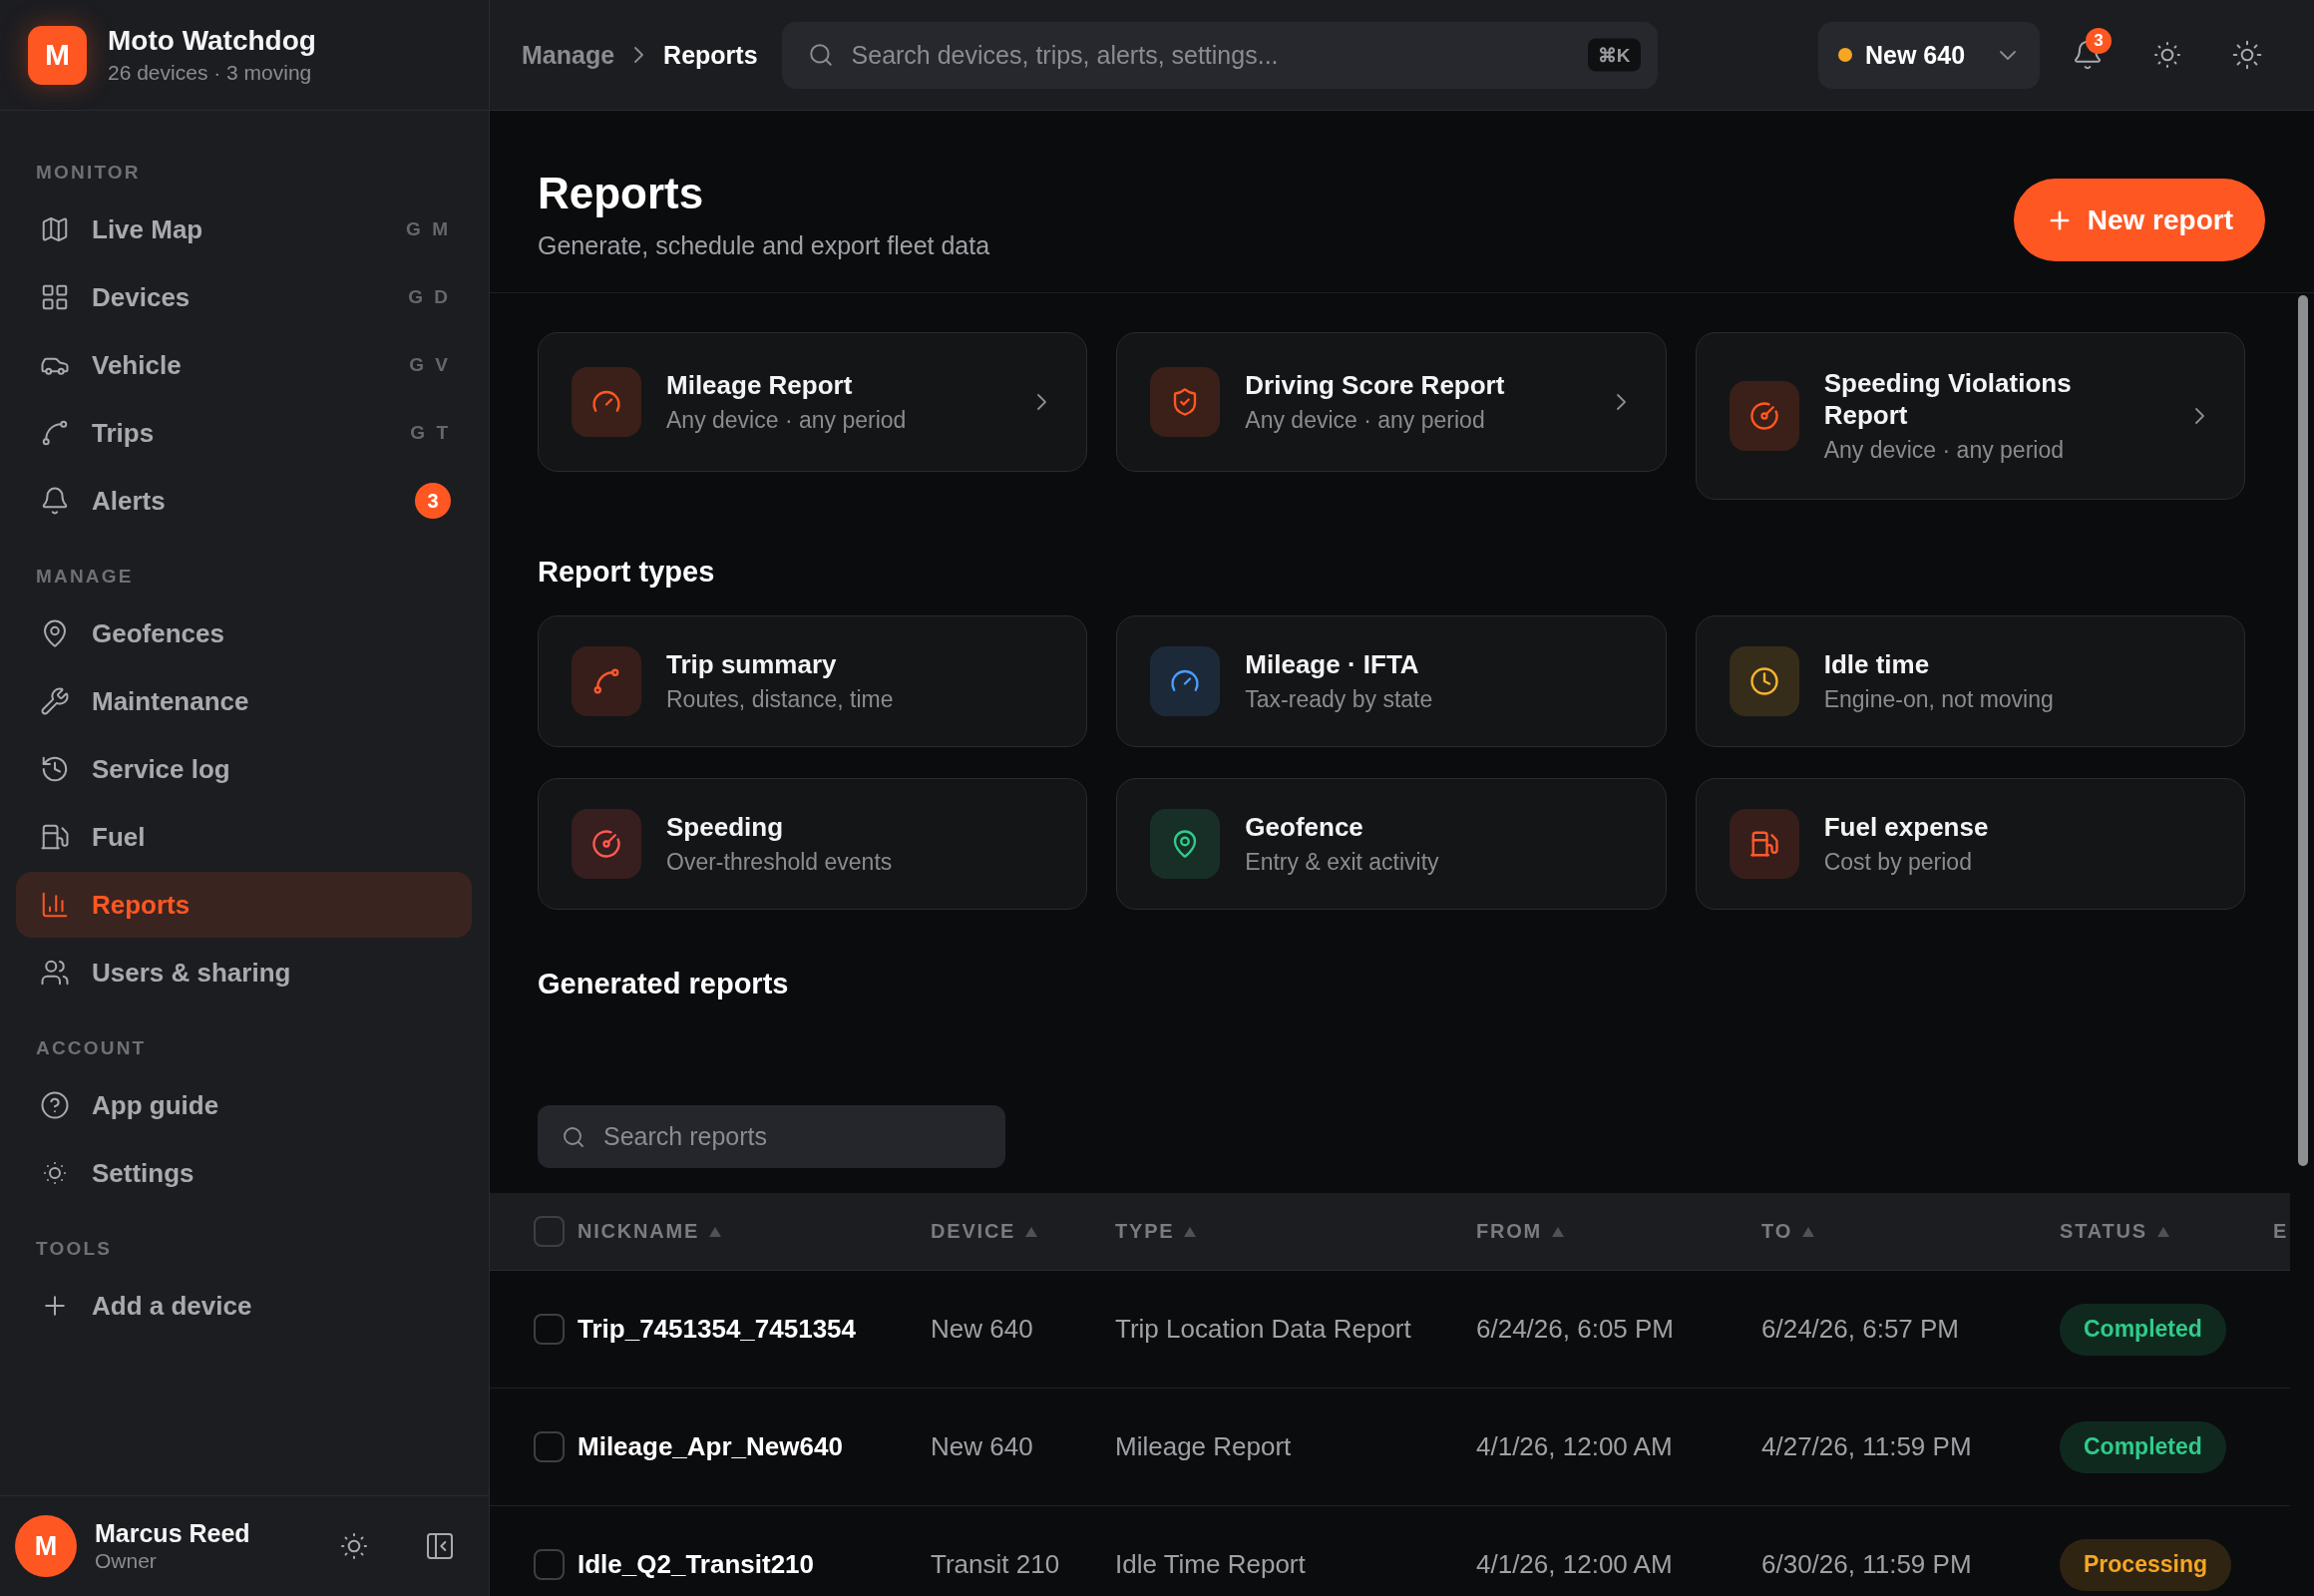 The width and height of the screenshot is (2314, 1596). Describe the element at coordinates (55, 1105) in the screenshot. I see `help-icon` at that location.